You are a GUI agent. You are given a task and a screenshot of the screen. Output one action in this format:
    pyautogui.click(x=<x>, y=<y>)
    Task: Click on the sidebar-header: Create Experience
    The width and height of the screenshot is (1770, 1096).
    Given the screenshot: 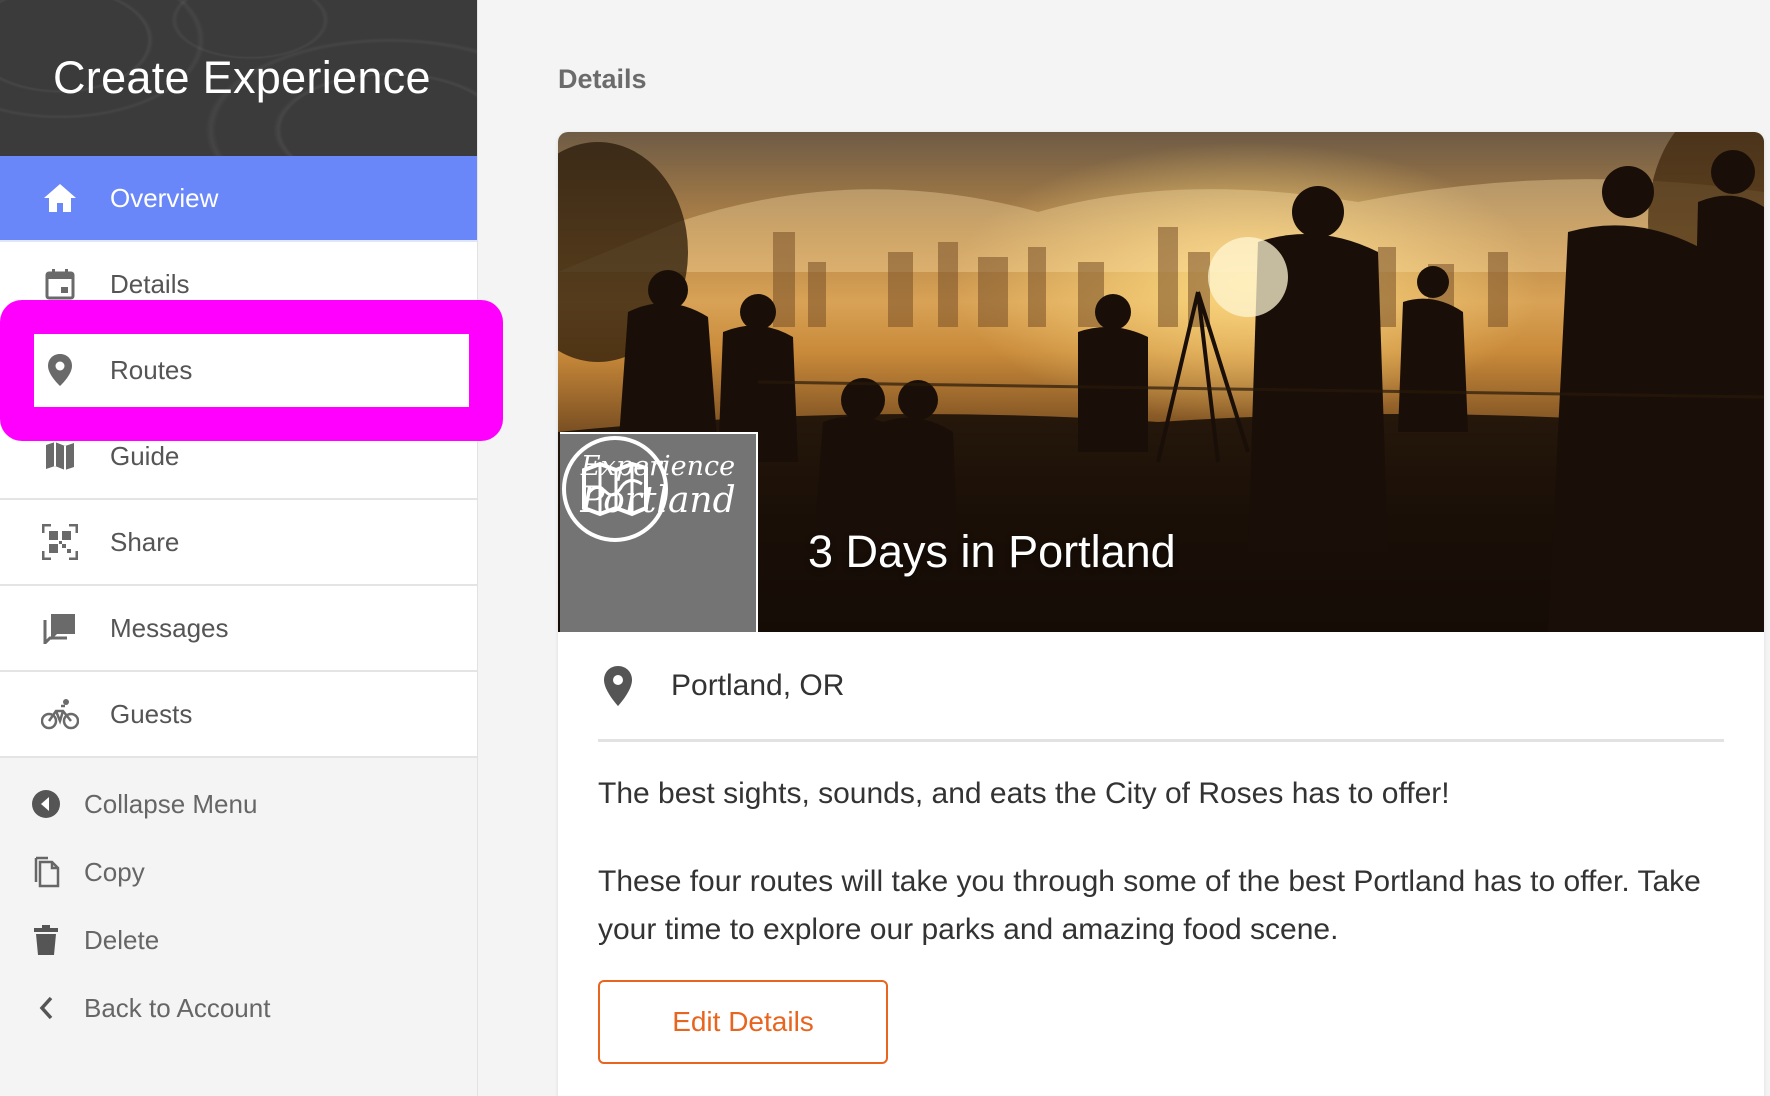 What is the action you would take?
    pyautogui.click(x=238, y=78)
    